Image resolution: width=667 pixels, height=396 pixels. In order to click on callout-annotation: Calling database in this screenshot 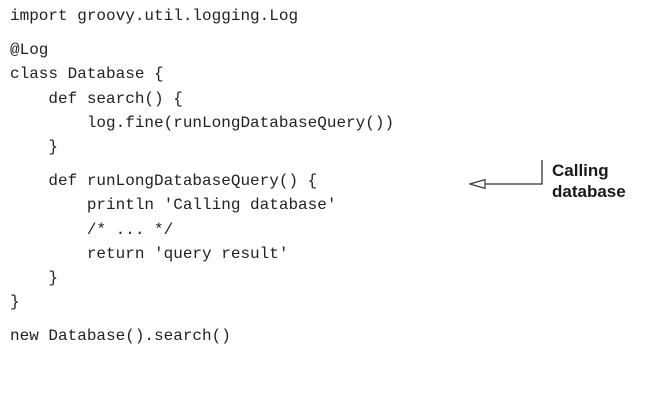, I will do `click(607, 181)`.